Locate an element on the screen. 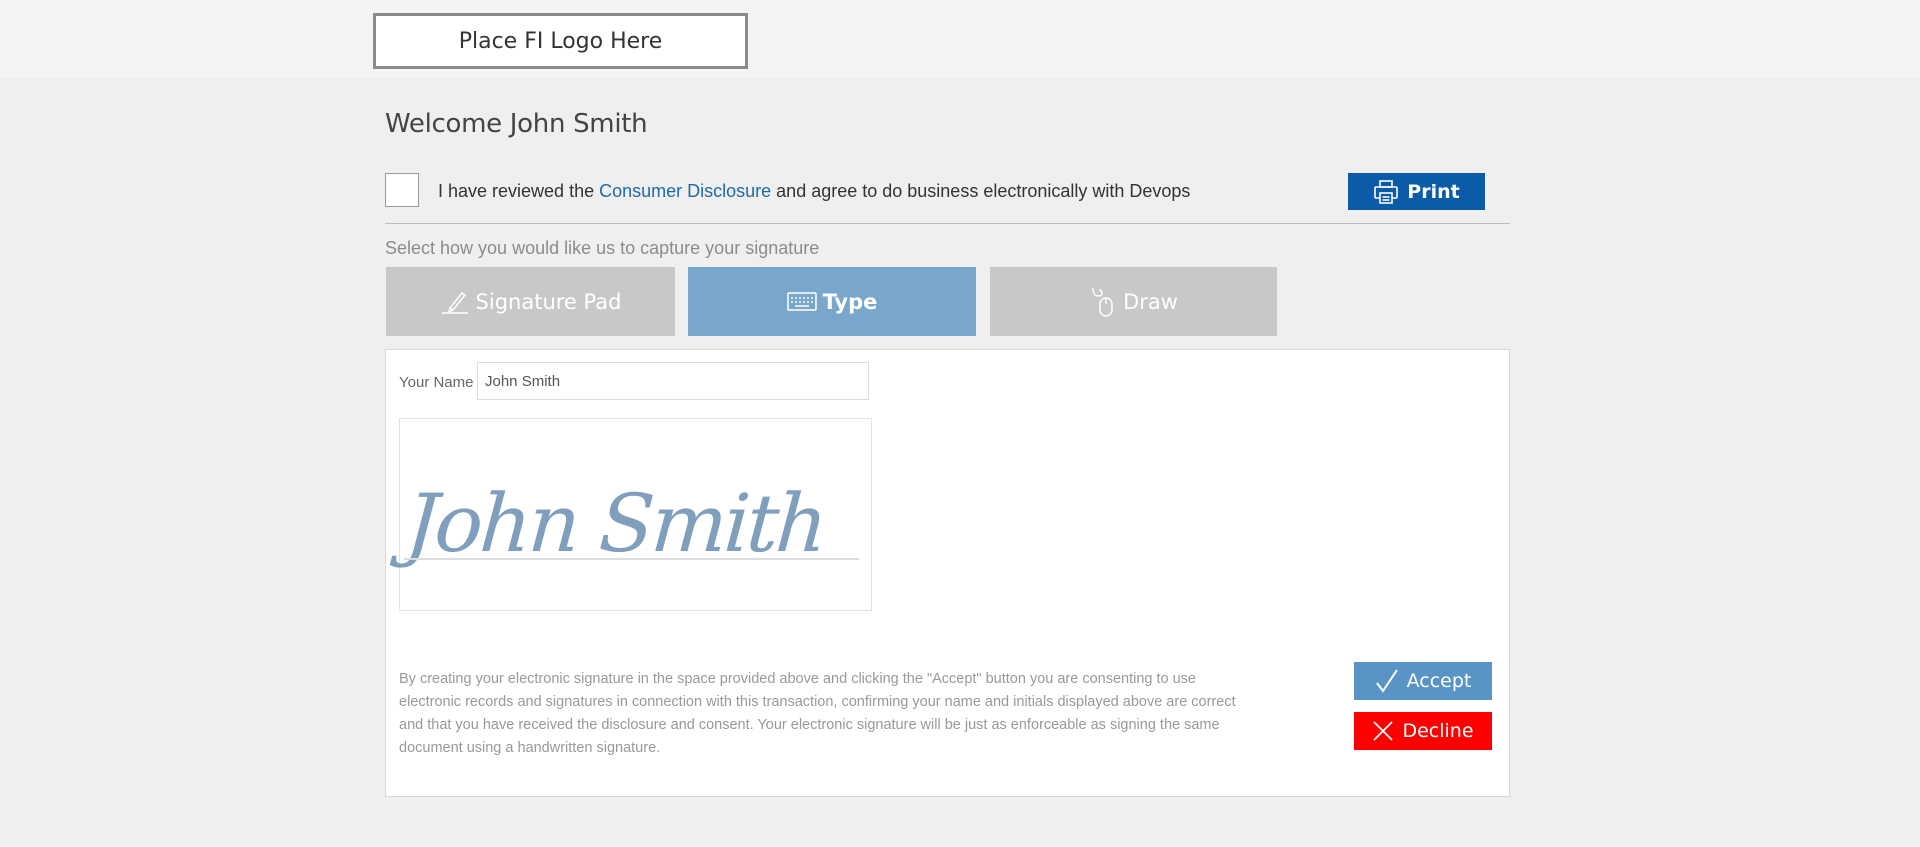 The width and height of the screenshot is (1920, 847). close-icon is located at coordinates (1383, 731).